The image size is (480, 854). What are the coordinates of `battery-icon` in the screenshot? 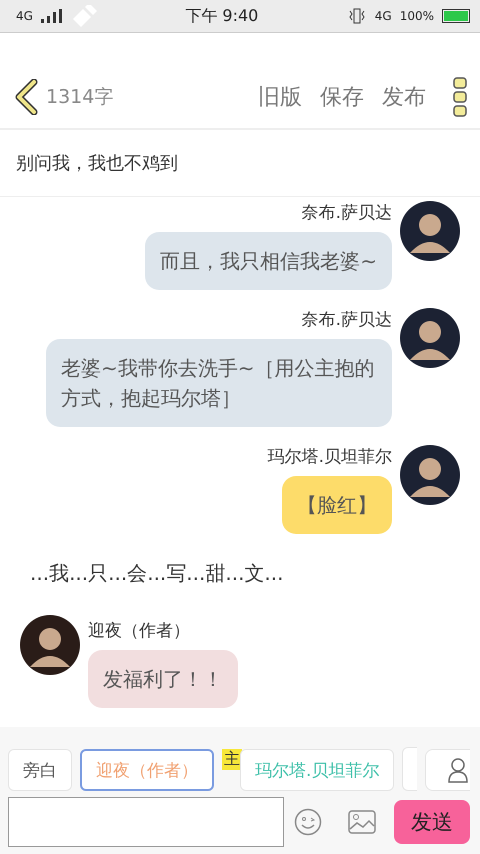 It's located at (456, 16).